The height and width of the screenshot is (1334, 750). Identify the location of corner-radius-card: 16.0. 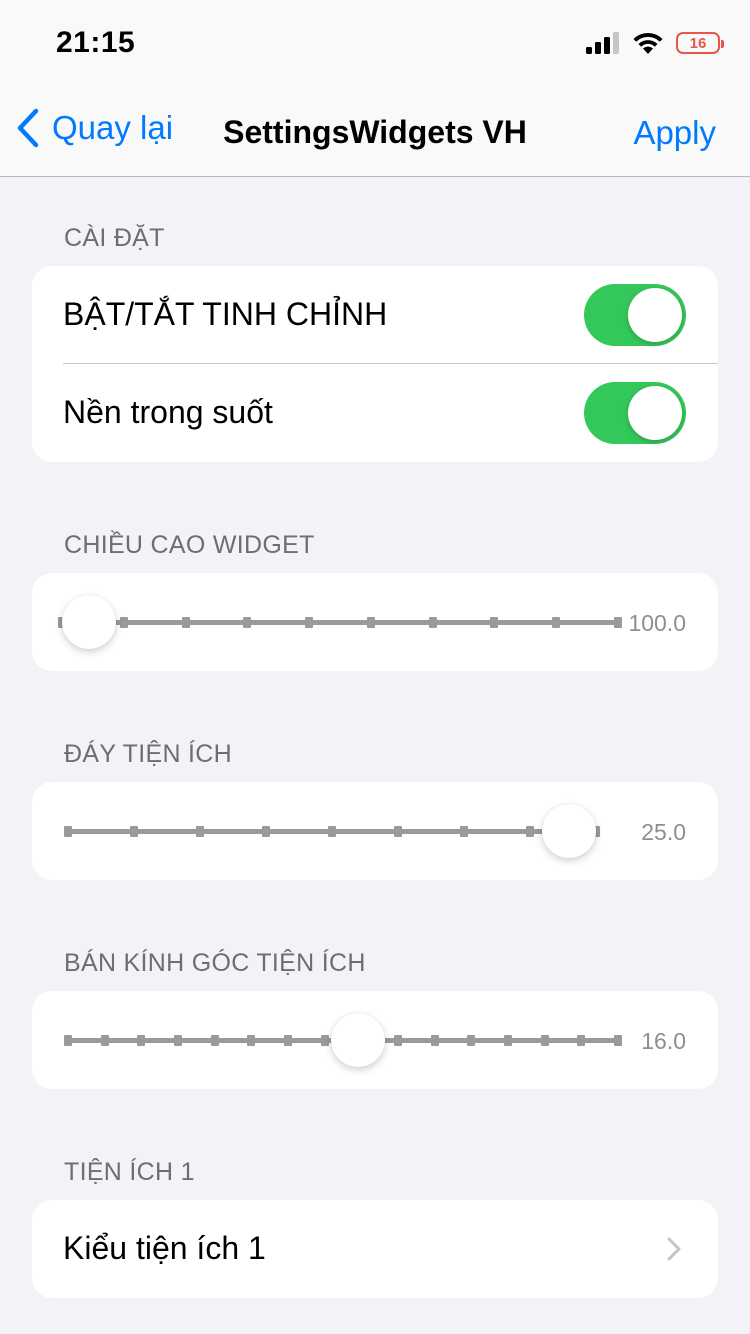
(375, 1040).